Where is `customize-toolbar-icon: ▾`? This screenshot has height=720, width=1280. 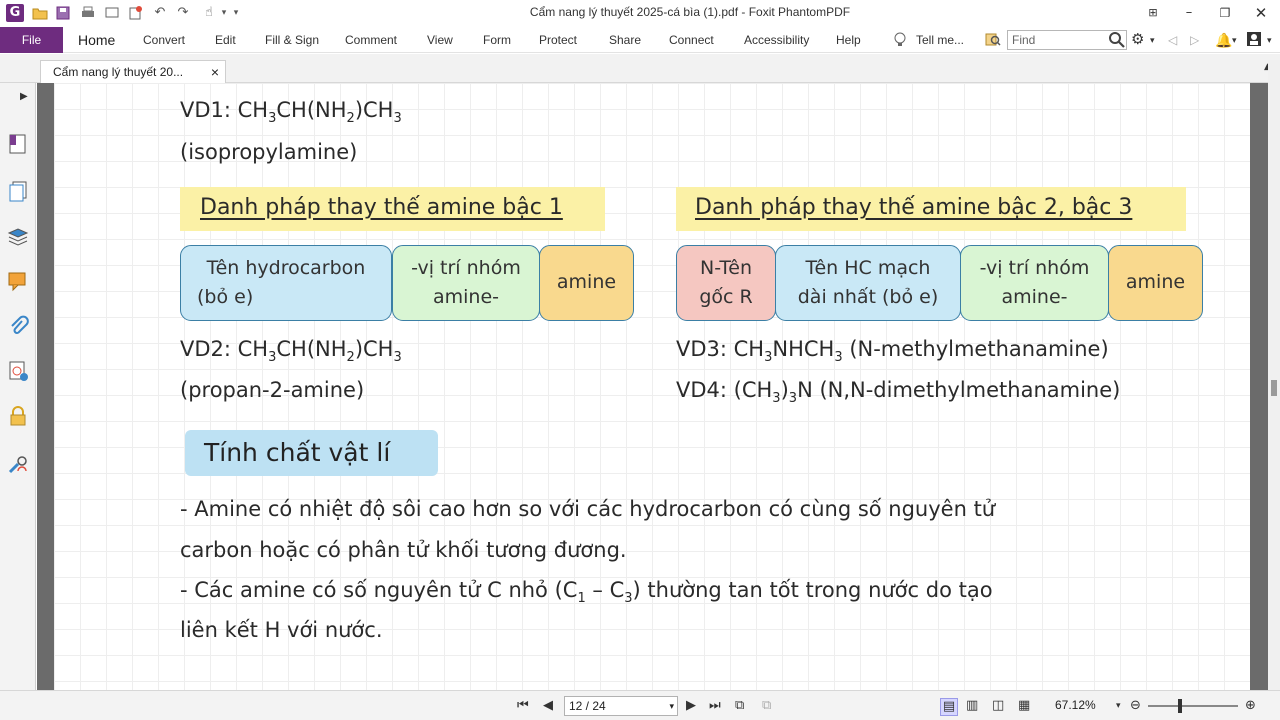
customize-toolbar-icon: ▾ is located at coordinates (236, 13).